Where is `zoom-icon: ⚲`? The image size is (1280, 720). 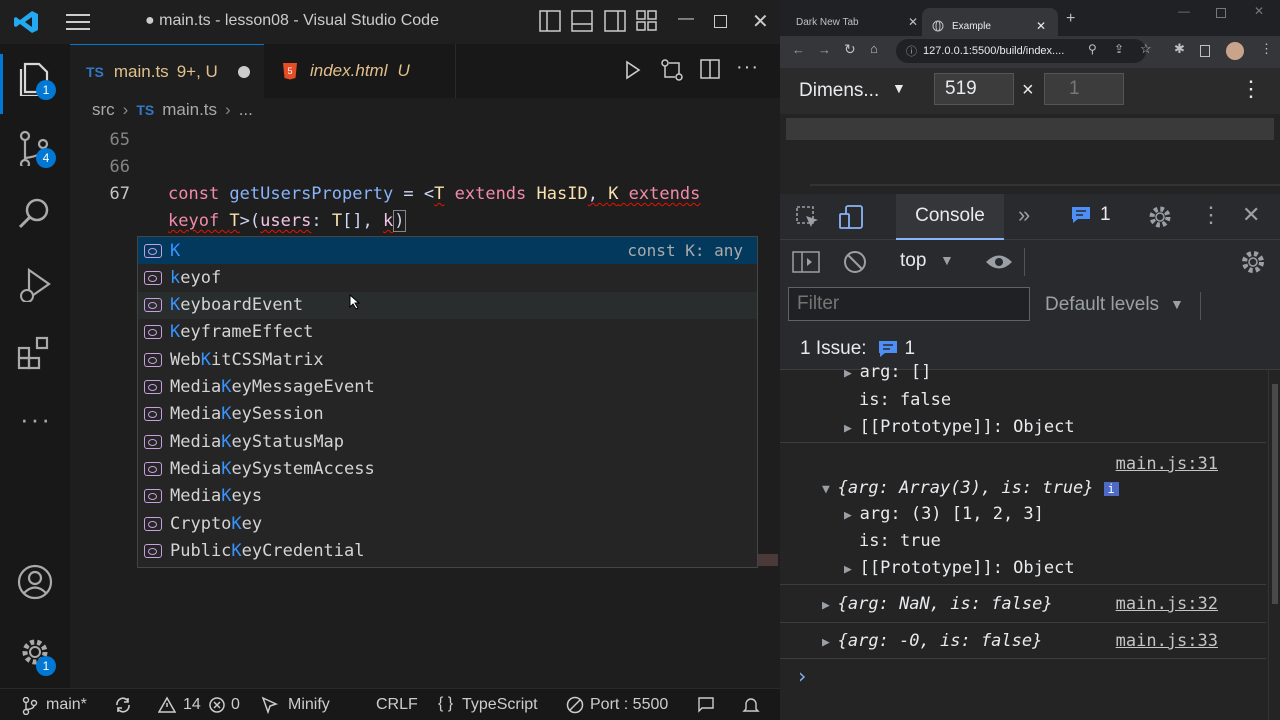 zoom-icon: ⚲ is located at coordinates (1092, 49).